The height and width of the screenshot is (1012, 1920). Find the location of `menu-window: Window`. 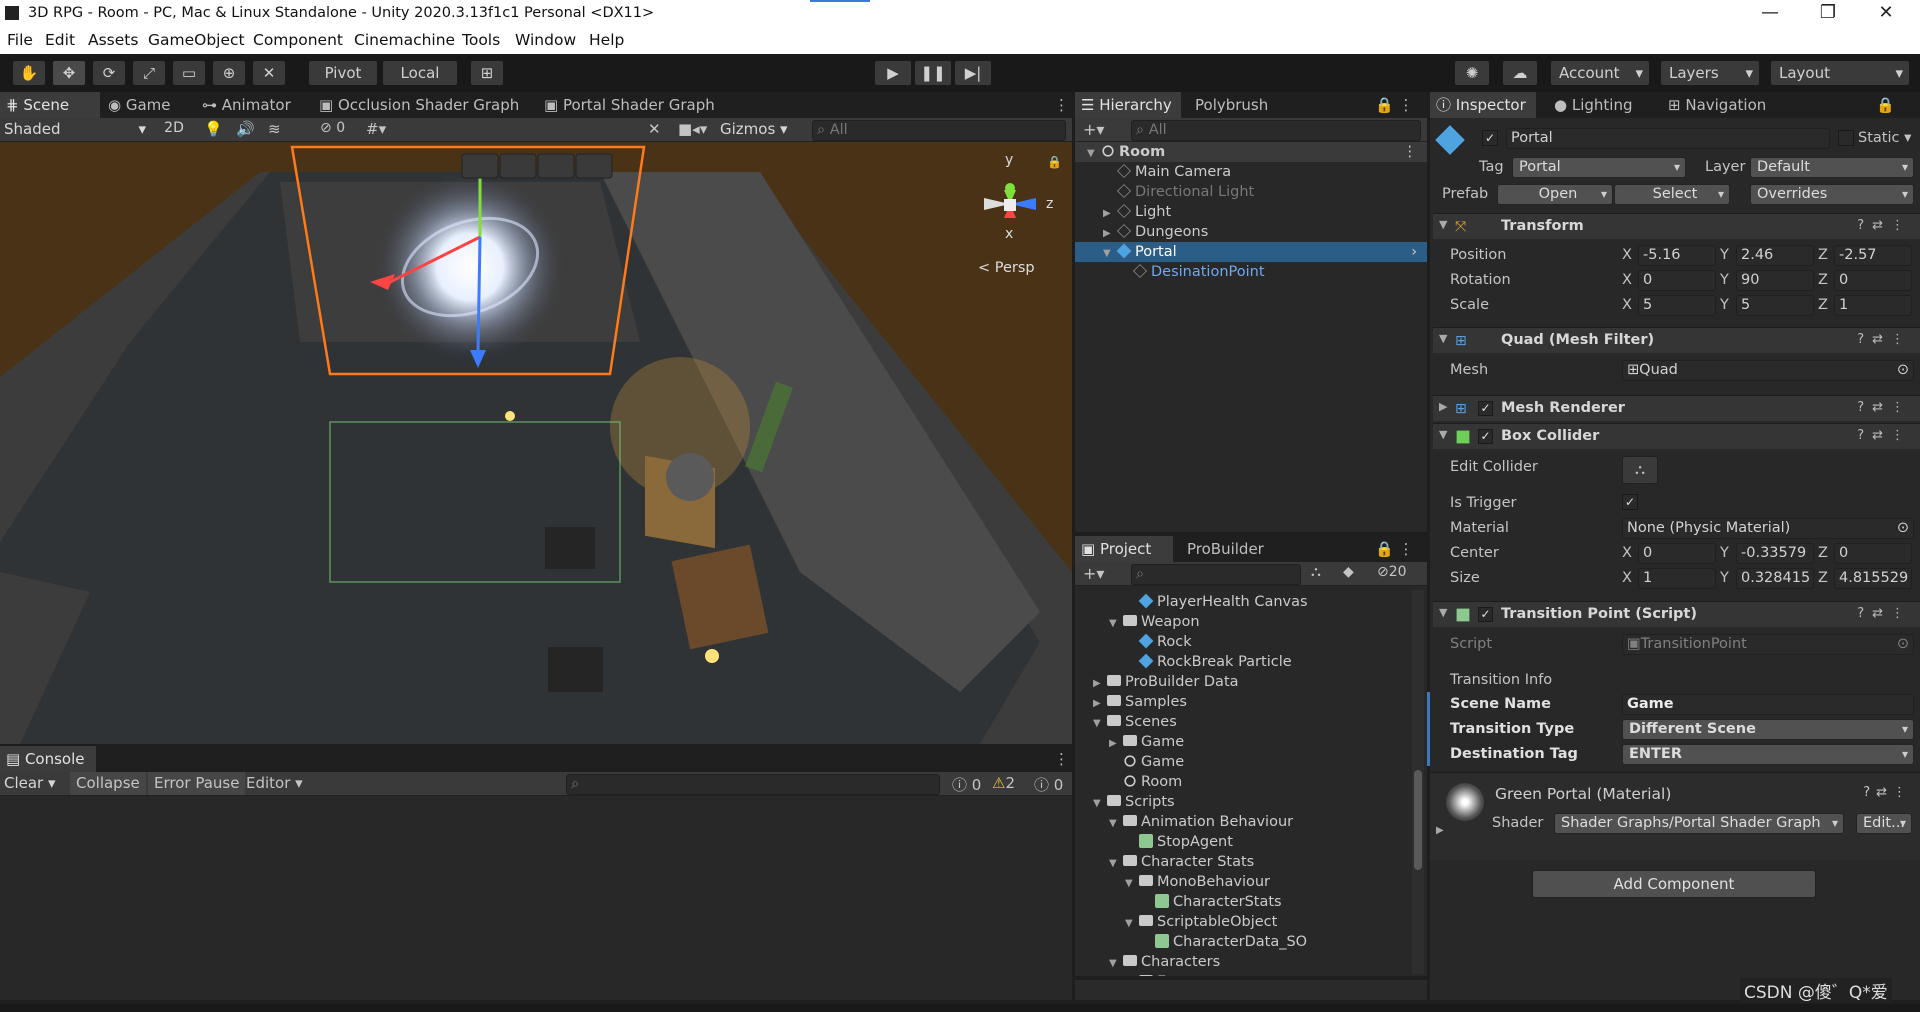

menu-window: Window is located at coordinates (545, 40).